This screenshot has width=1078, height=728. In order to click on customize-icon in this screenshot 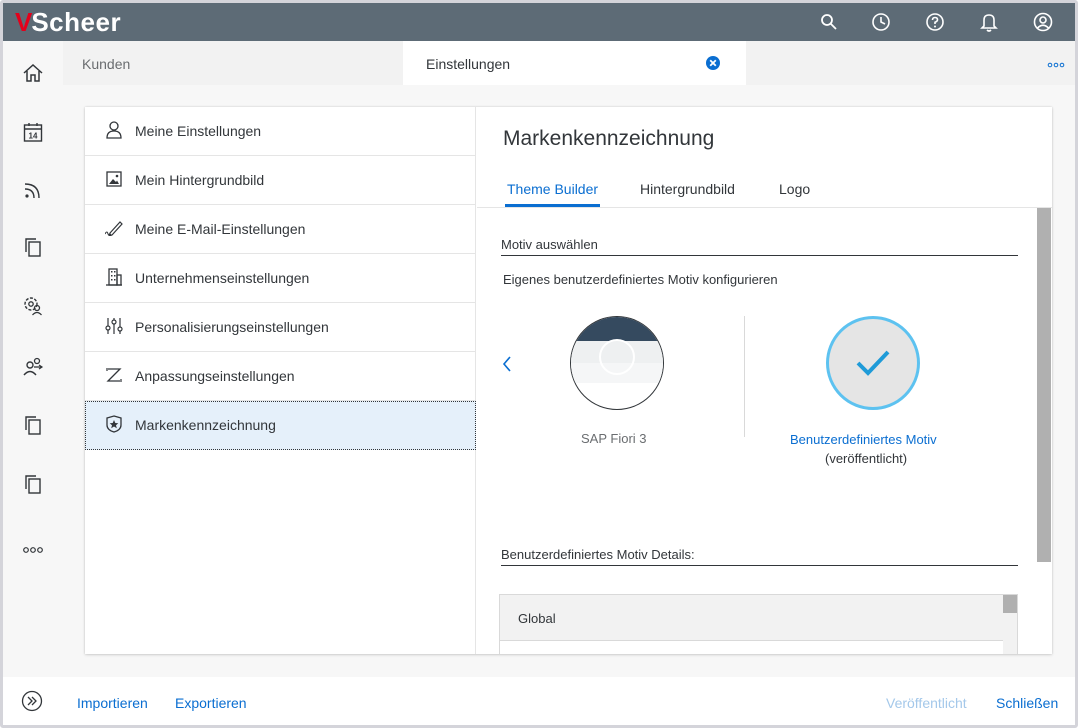, I will do `click(114, 375)`.